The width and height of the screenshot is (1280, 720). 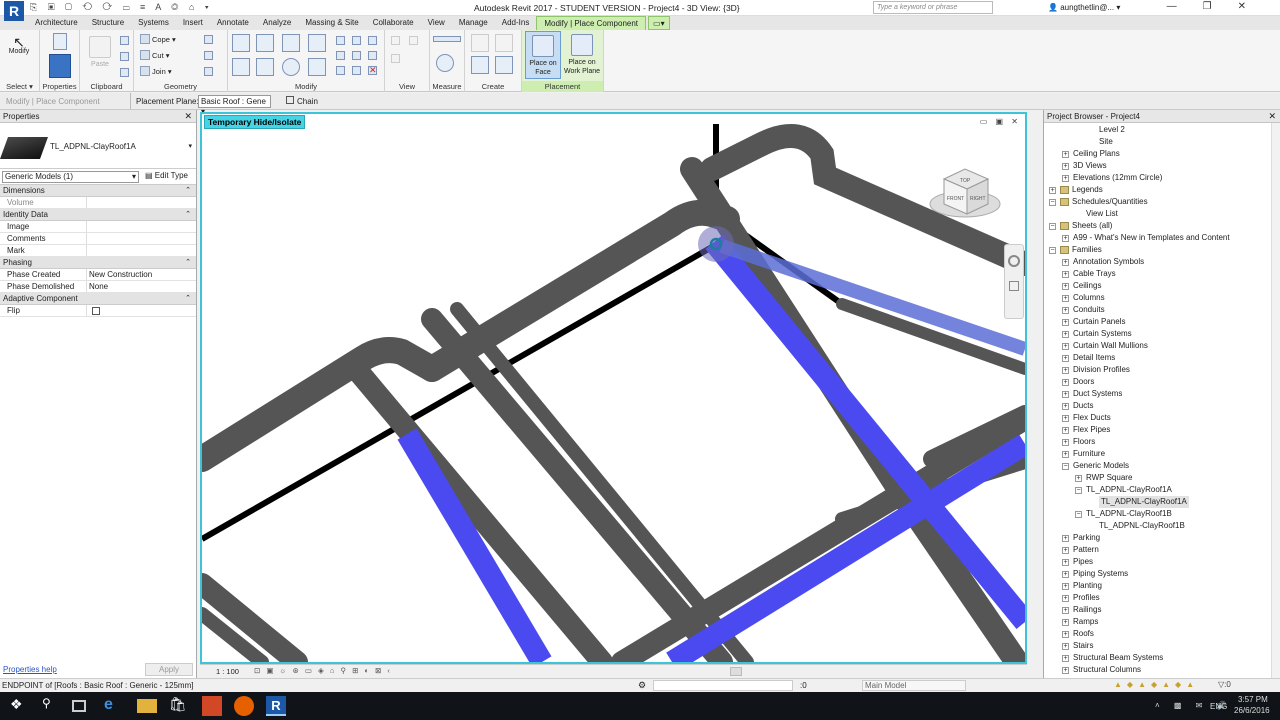 I want to click on browser-item: + Pipes, so click(x=1077, y=562).